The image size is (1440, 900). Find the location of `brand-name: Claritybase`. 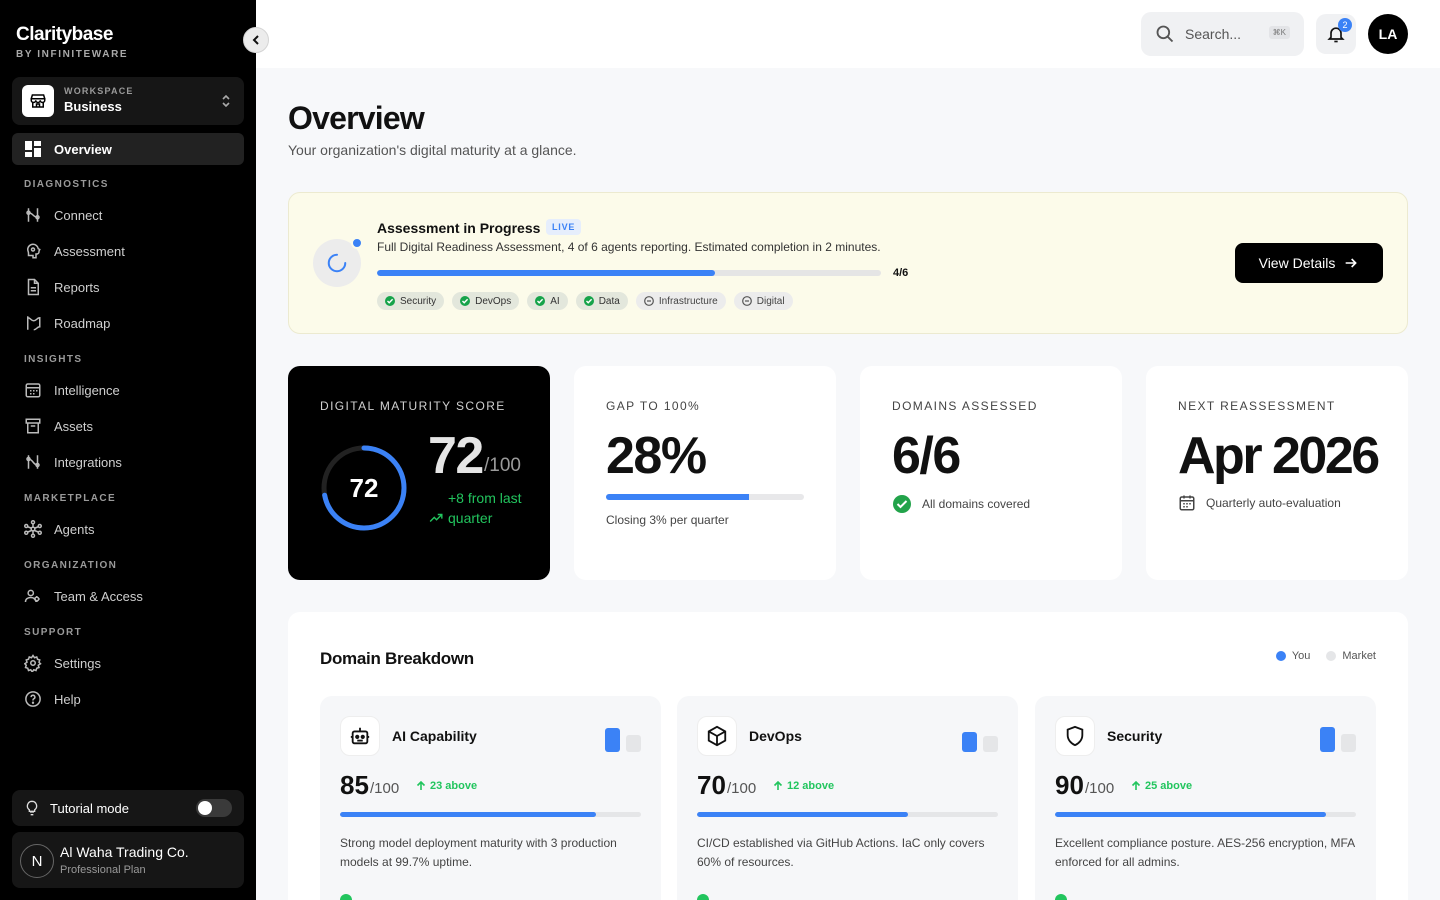

brand-name: Claritybase is located at coordinates (64, 34).